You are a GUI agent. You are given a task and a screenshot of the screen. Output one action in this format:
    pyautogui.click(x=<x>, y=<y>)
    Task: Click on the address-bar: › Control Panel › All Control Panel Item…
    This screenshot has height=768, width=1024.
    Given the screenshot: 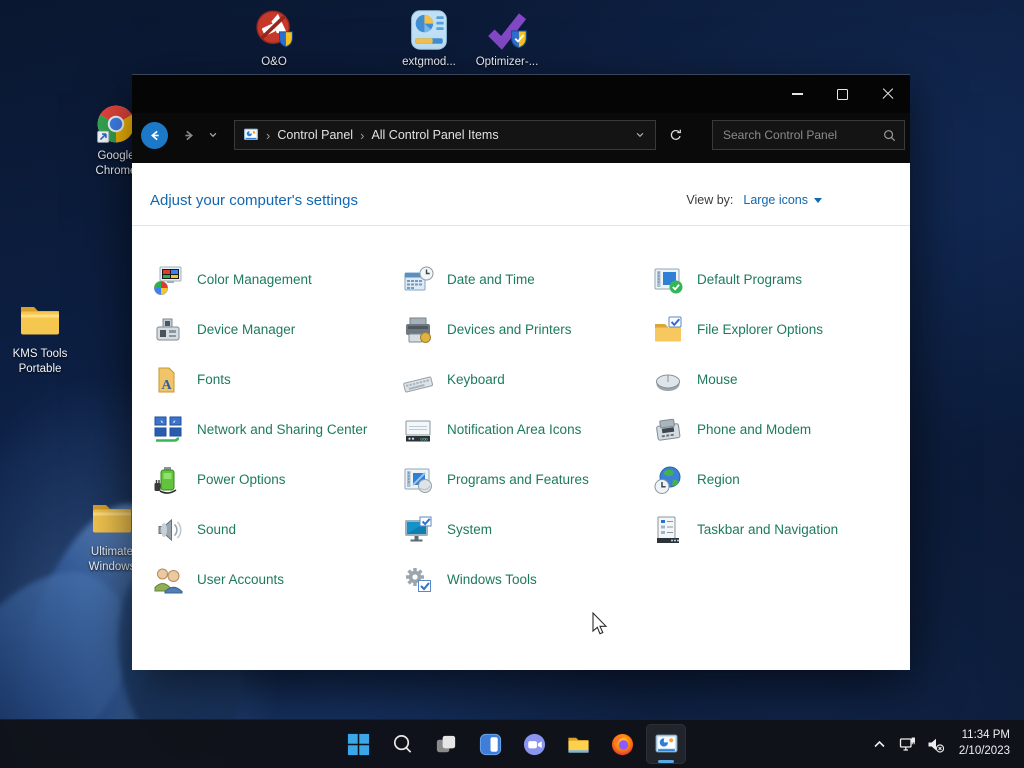 What is the action you would take?
    pyautogui.click(x=445, y=135)
    